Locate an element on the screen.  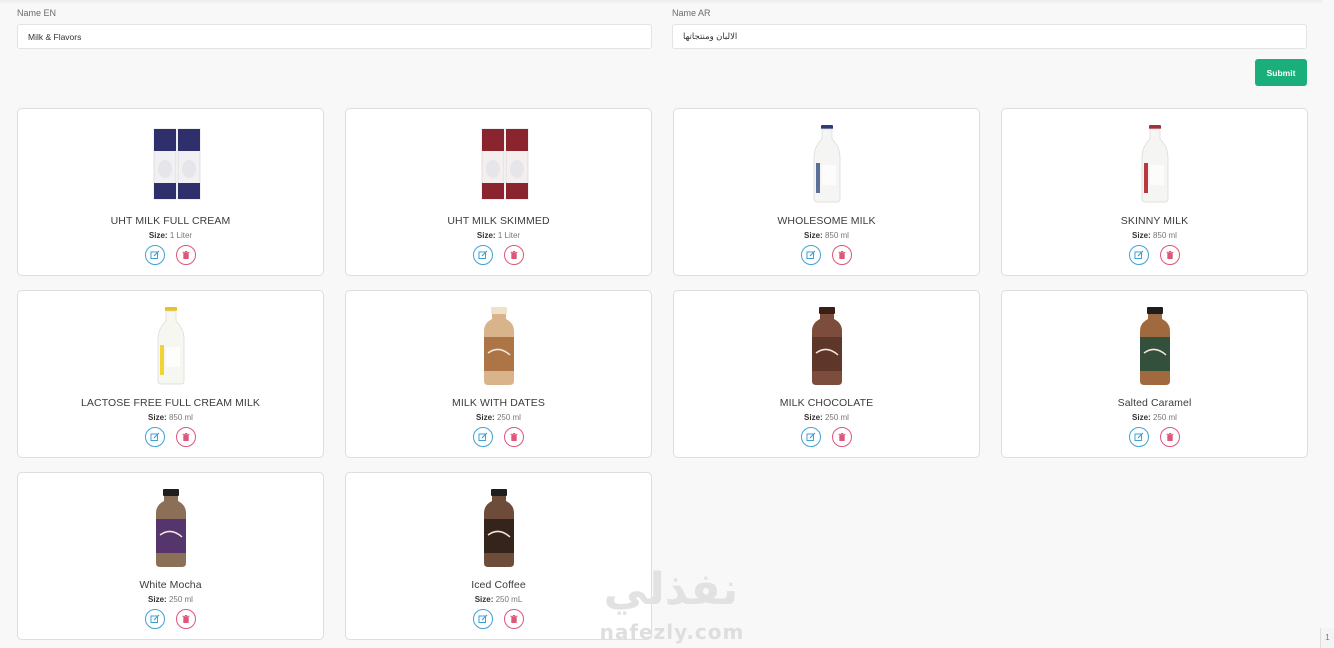
product-card: Salted Caramel Size: 250 ml is located at coordinates (1154, 374).